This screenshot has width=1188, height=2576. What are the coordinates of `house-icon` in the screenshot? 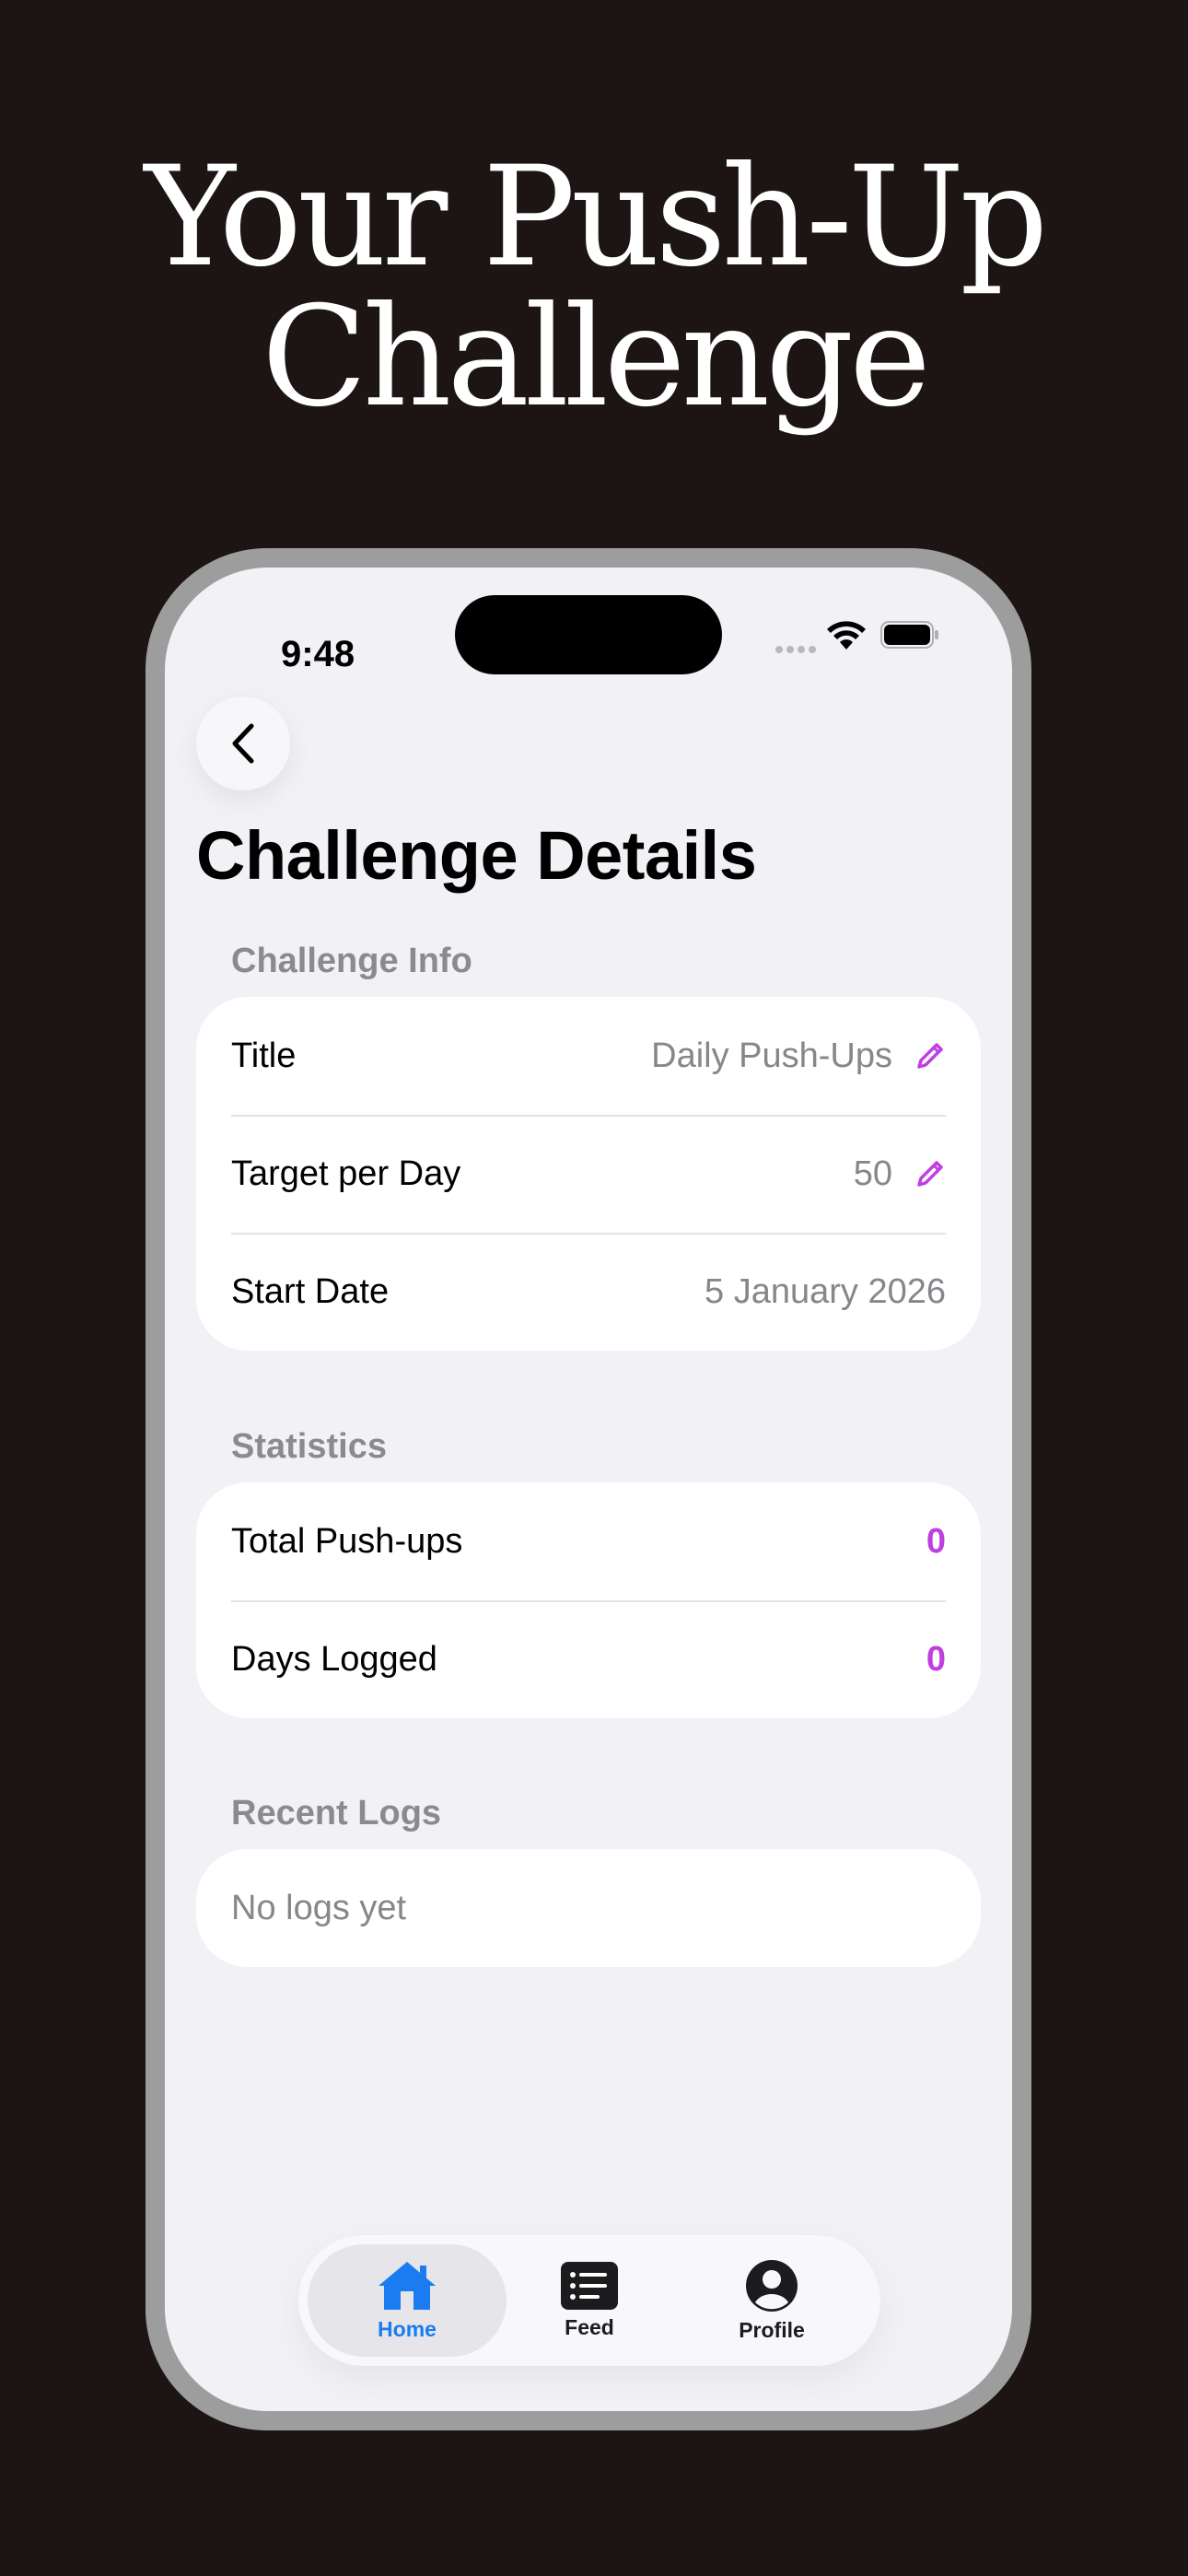 It's located at (407, 2285).